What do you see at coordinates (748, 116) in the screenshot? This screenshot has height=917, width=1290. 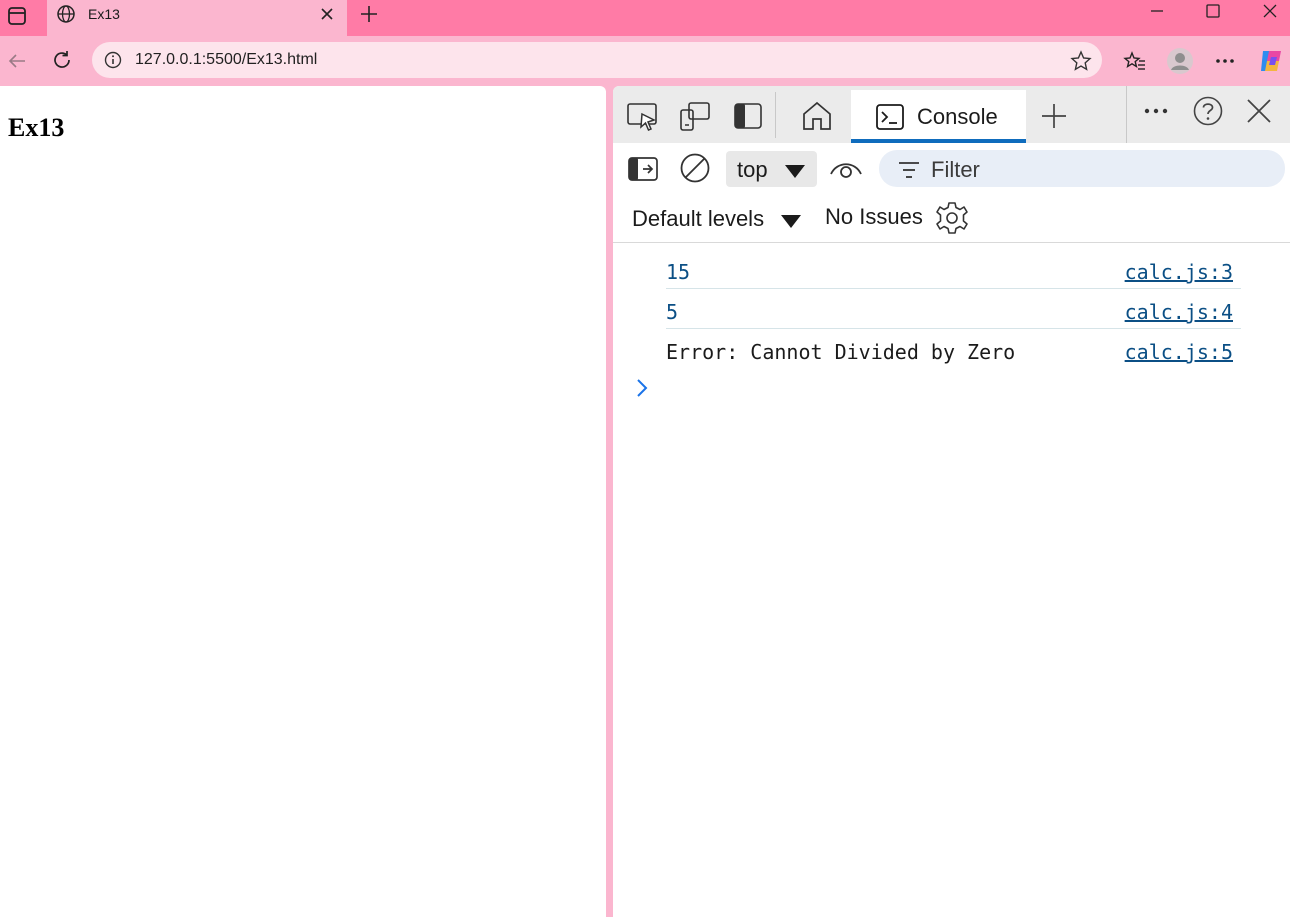 I see `dock-side-icon` at bounding box center [748, 116].